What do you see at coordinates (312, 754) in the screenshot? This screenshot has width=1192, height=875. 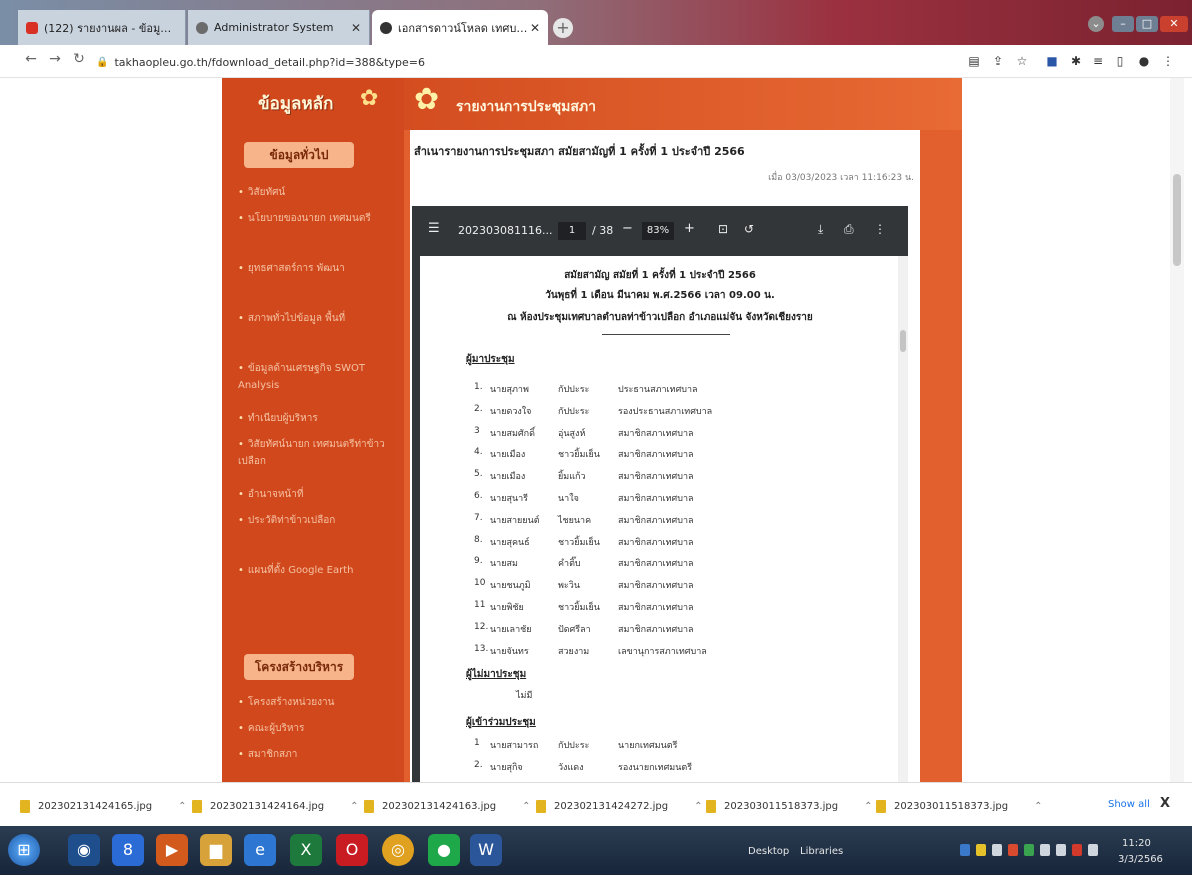 I see `sidebar-item: • สมาชิกสภา` at bounding box center [312, 754].